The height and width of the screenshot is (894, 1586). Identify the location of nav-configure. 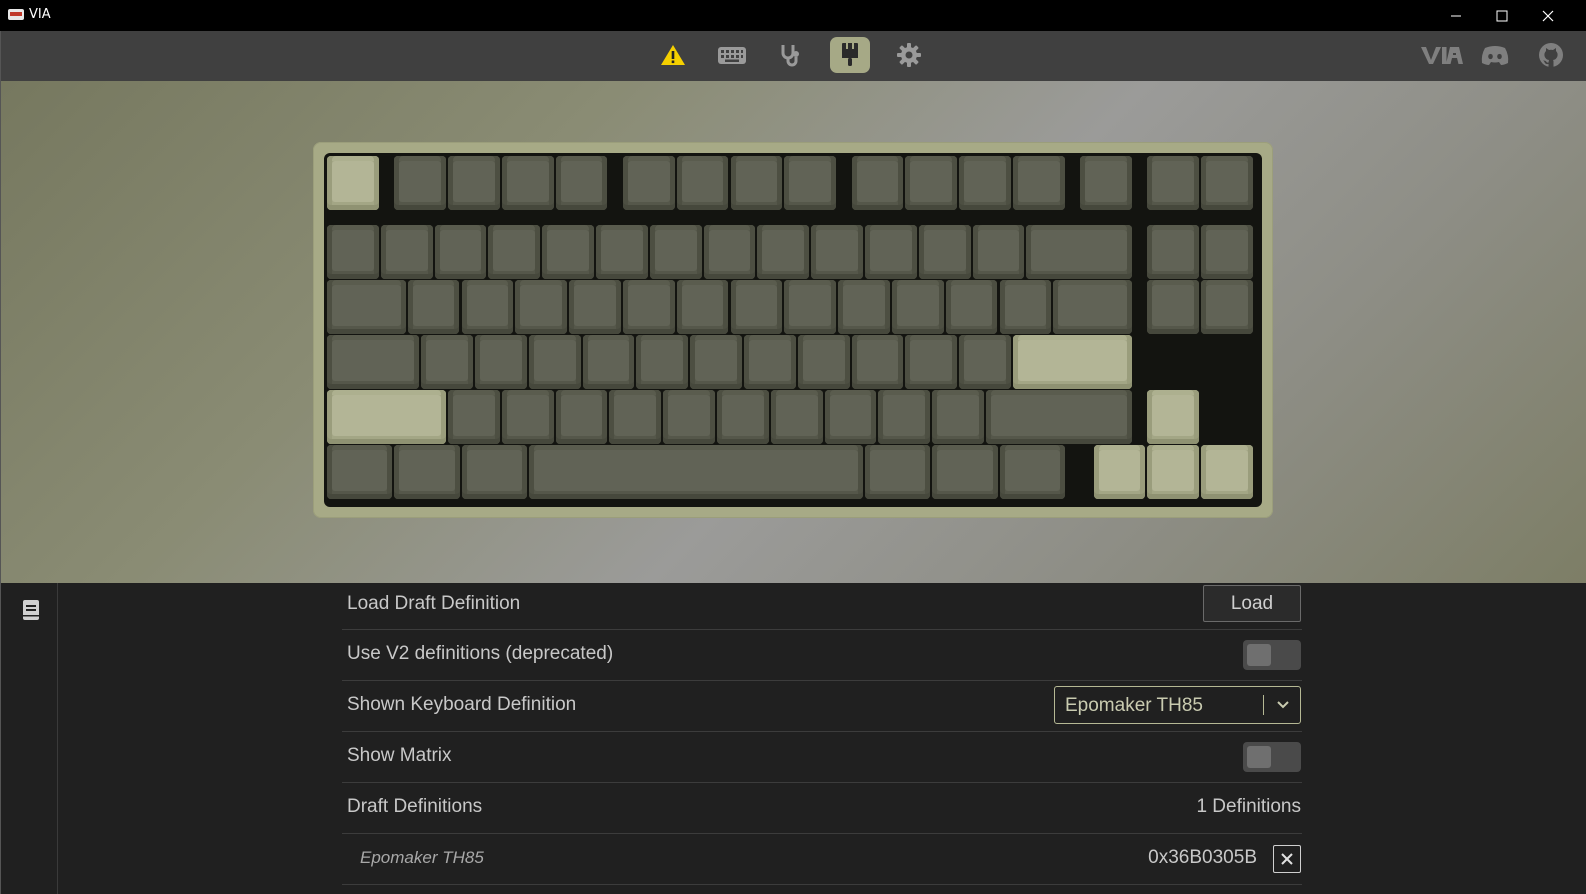
(732, 55).